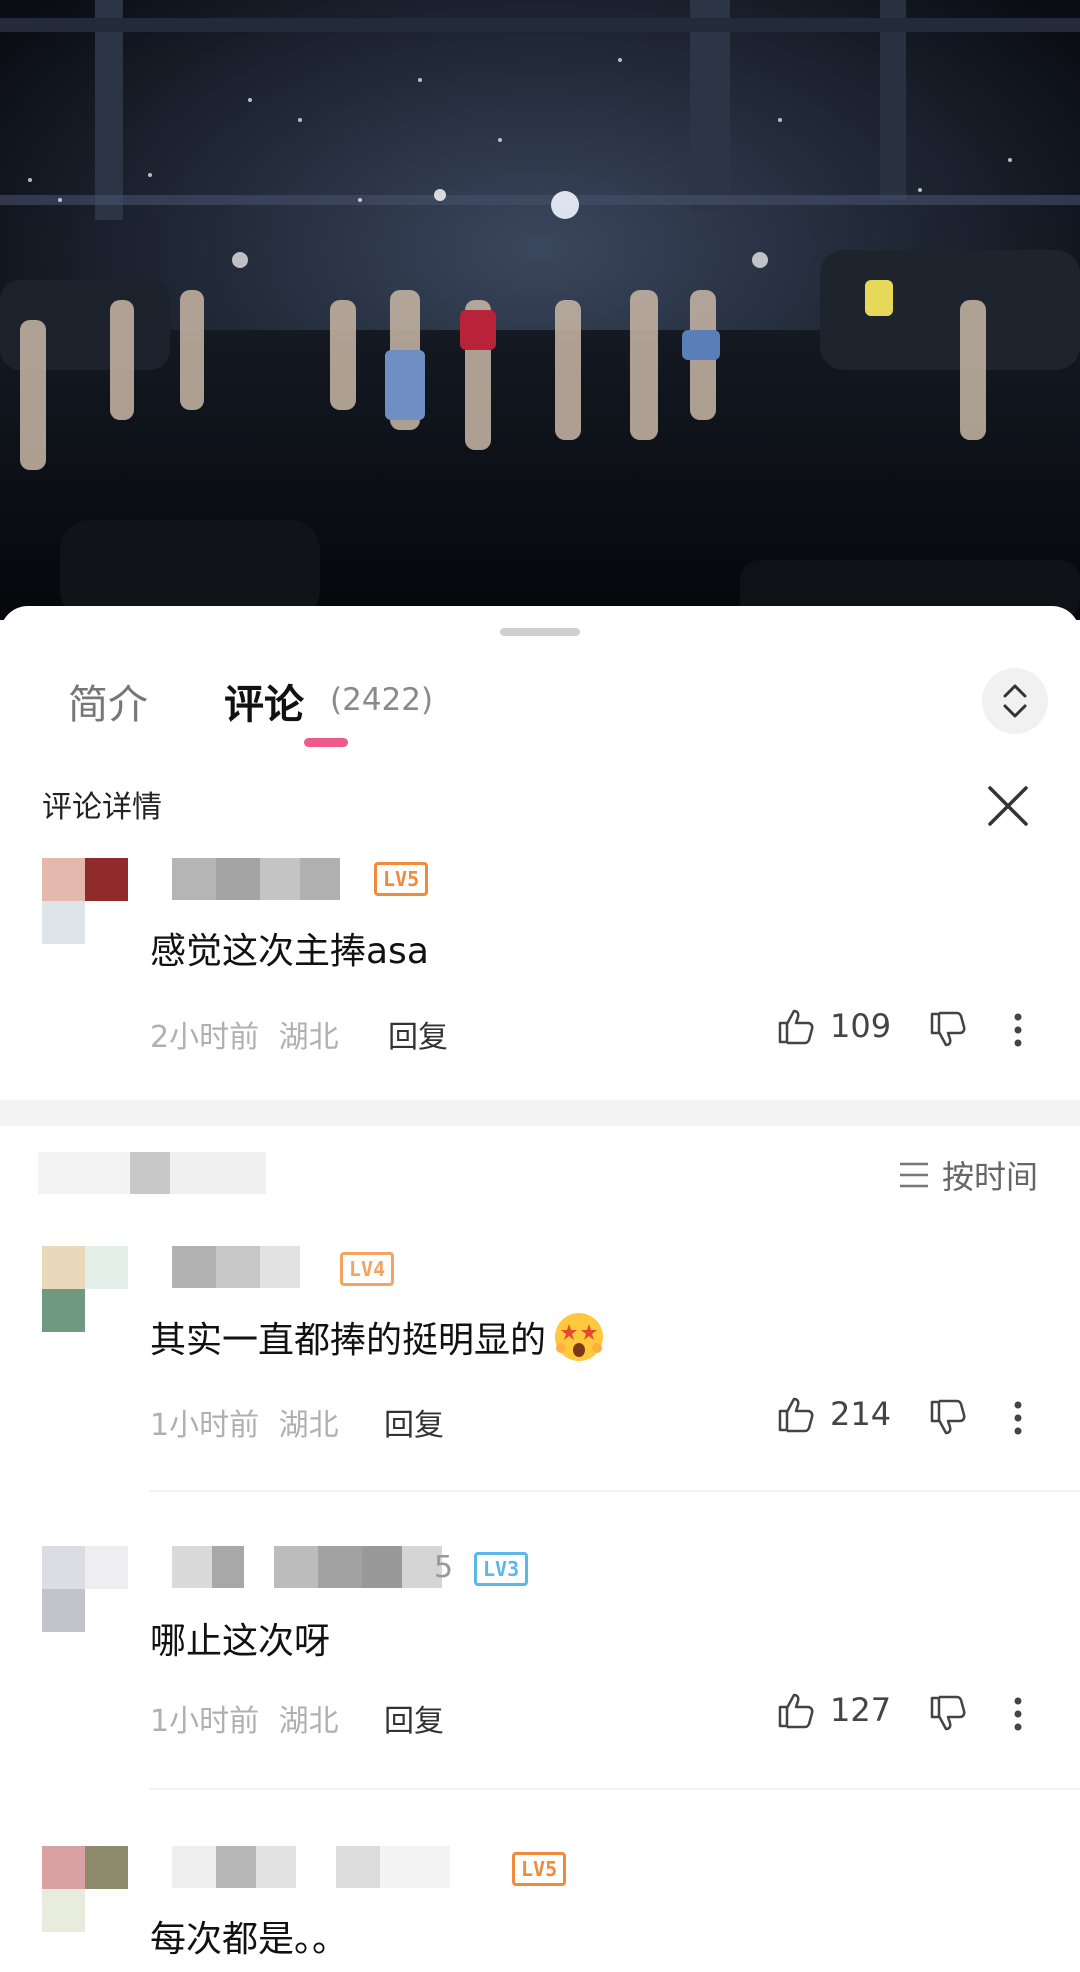  What do you see at coordinates (289, 951) in the screenshot?
I see `comment-text: 感觉这次主捧asa` at bounding box center [289, 951].